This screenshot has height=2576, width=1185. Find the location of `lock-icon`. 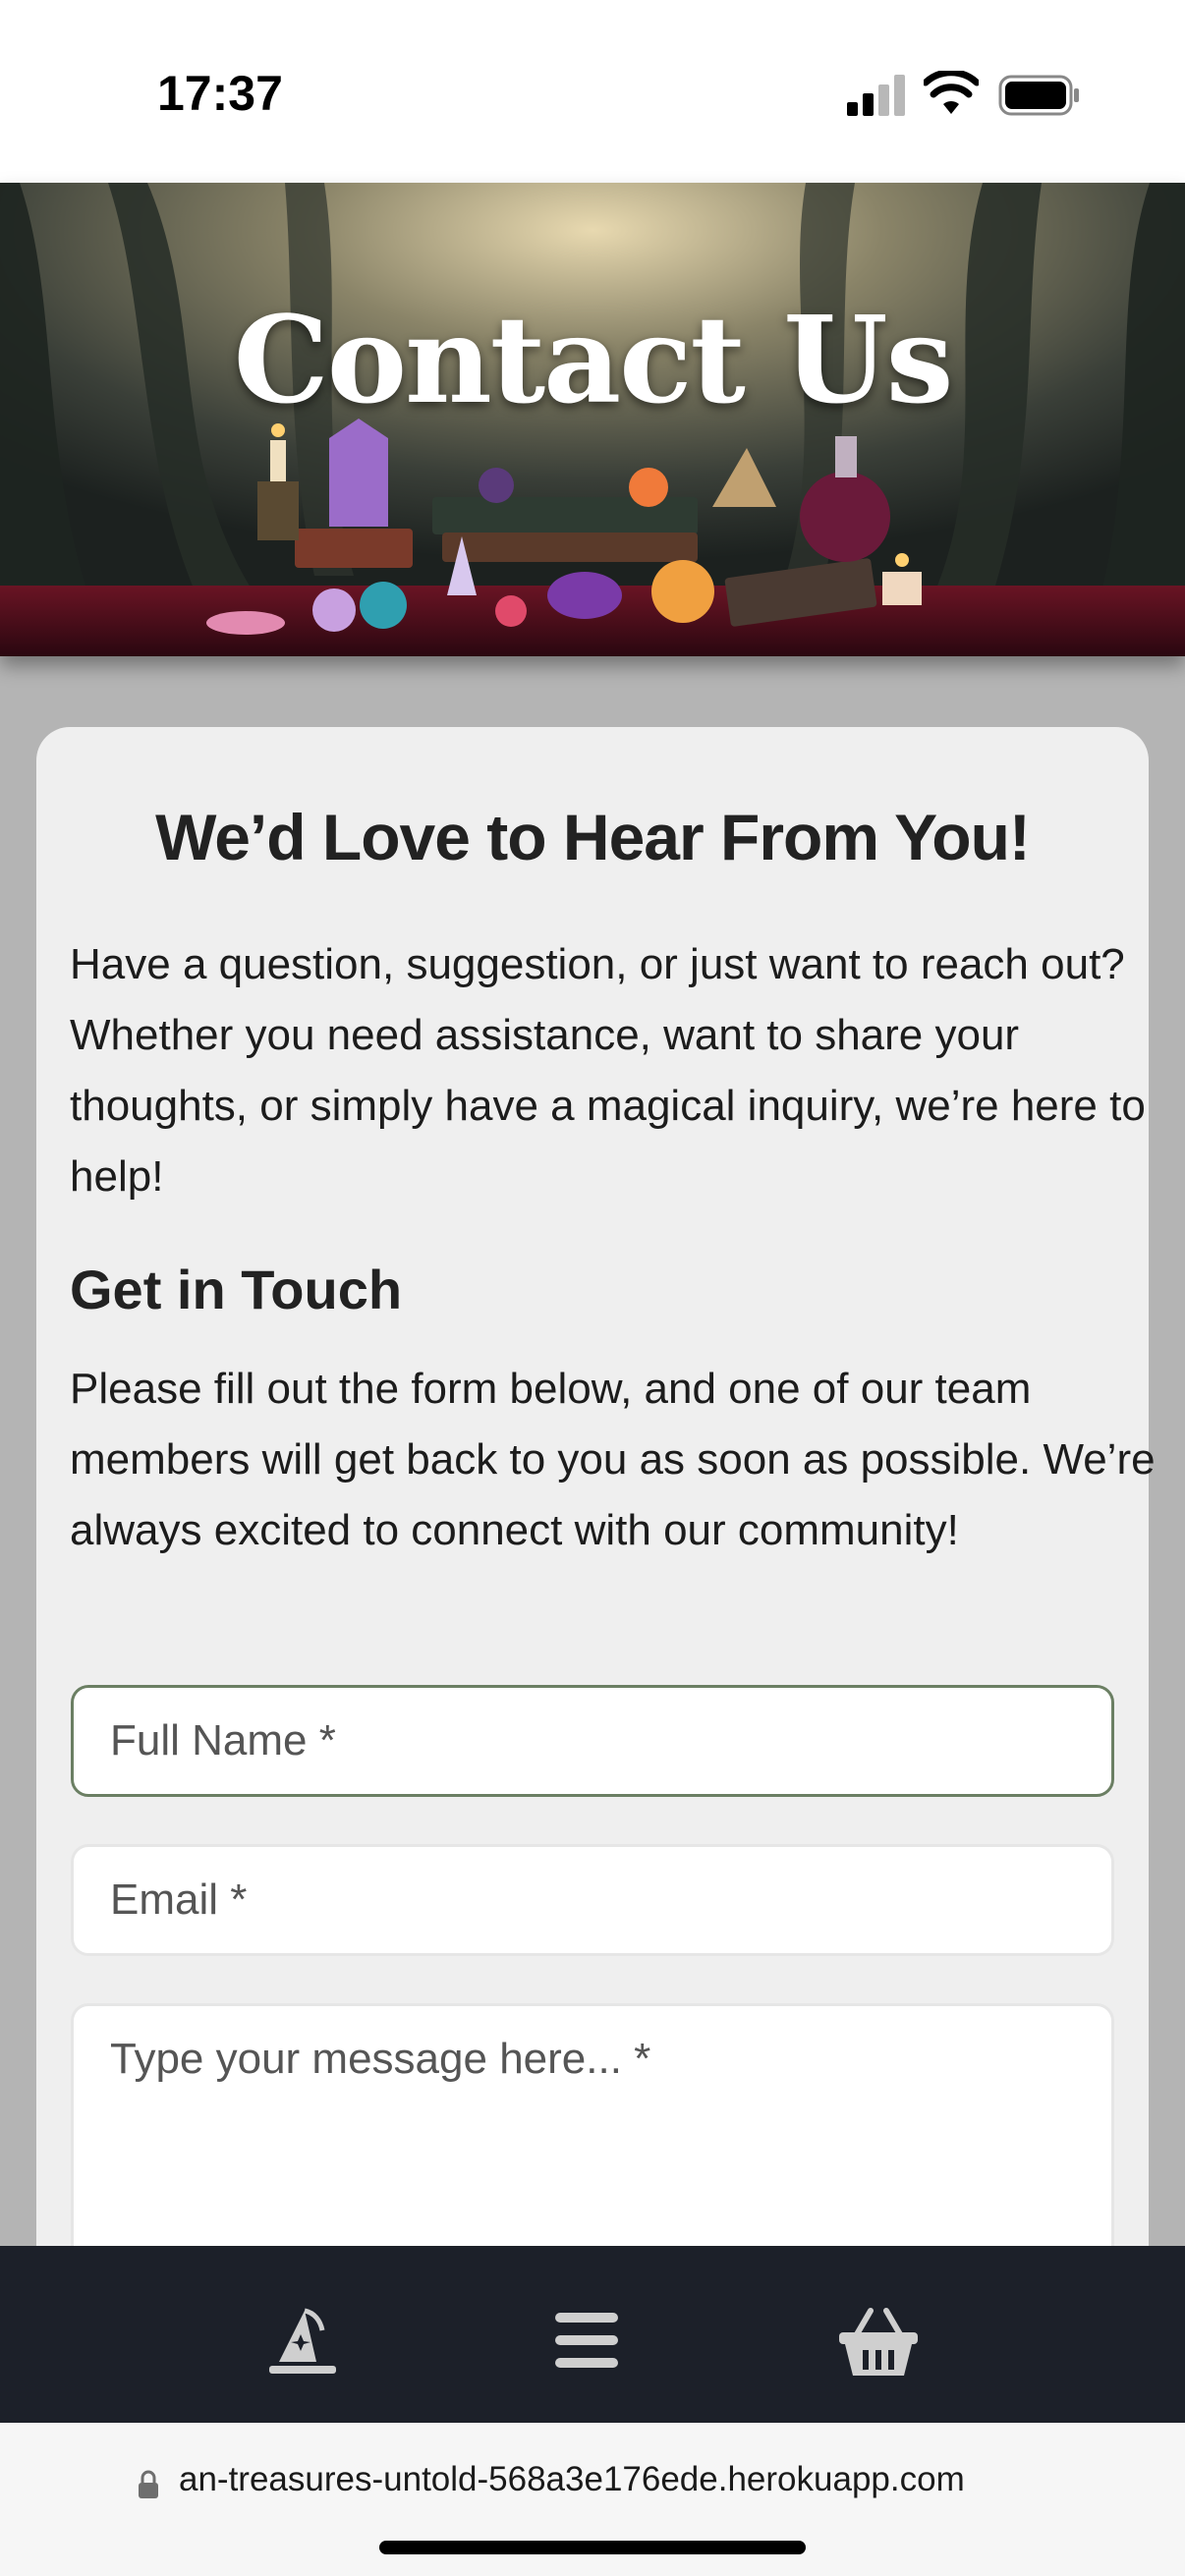

lock-icon is located at coordinates (149, 2484).